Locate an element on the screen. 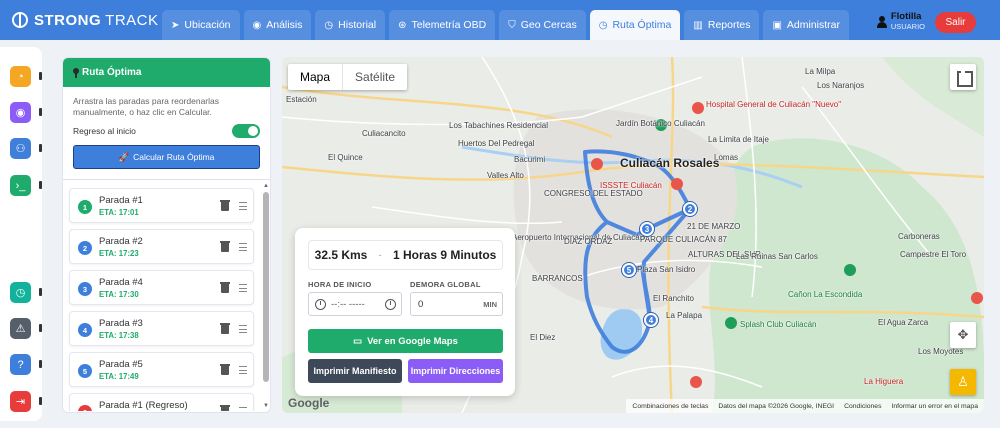  delay-input: 0 MIN is located at coordinates (456, 304).